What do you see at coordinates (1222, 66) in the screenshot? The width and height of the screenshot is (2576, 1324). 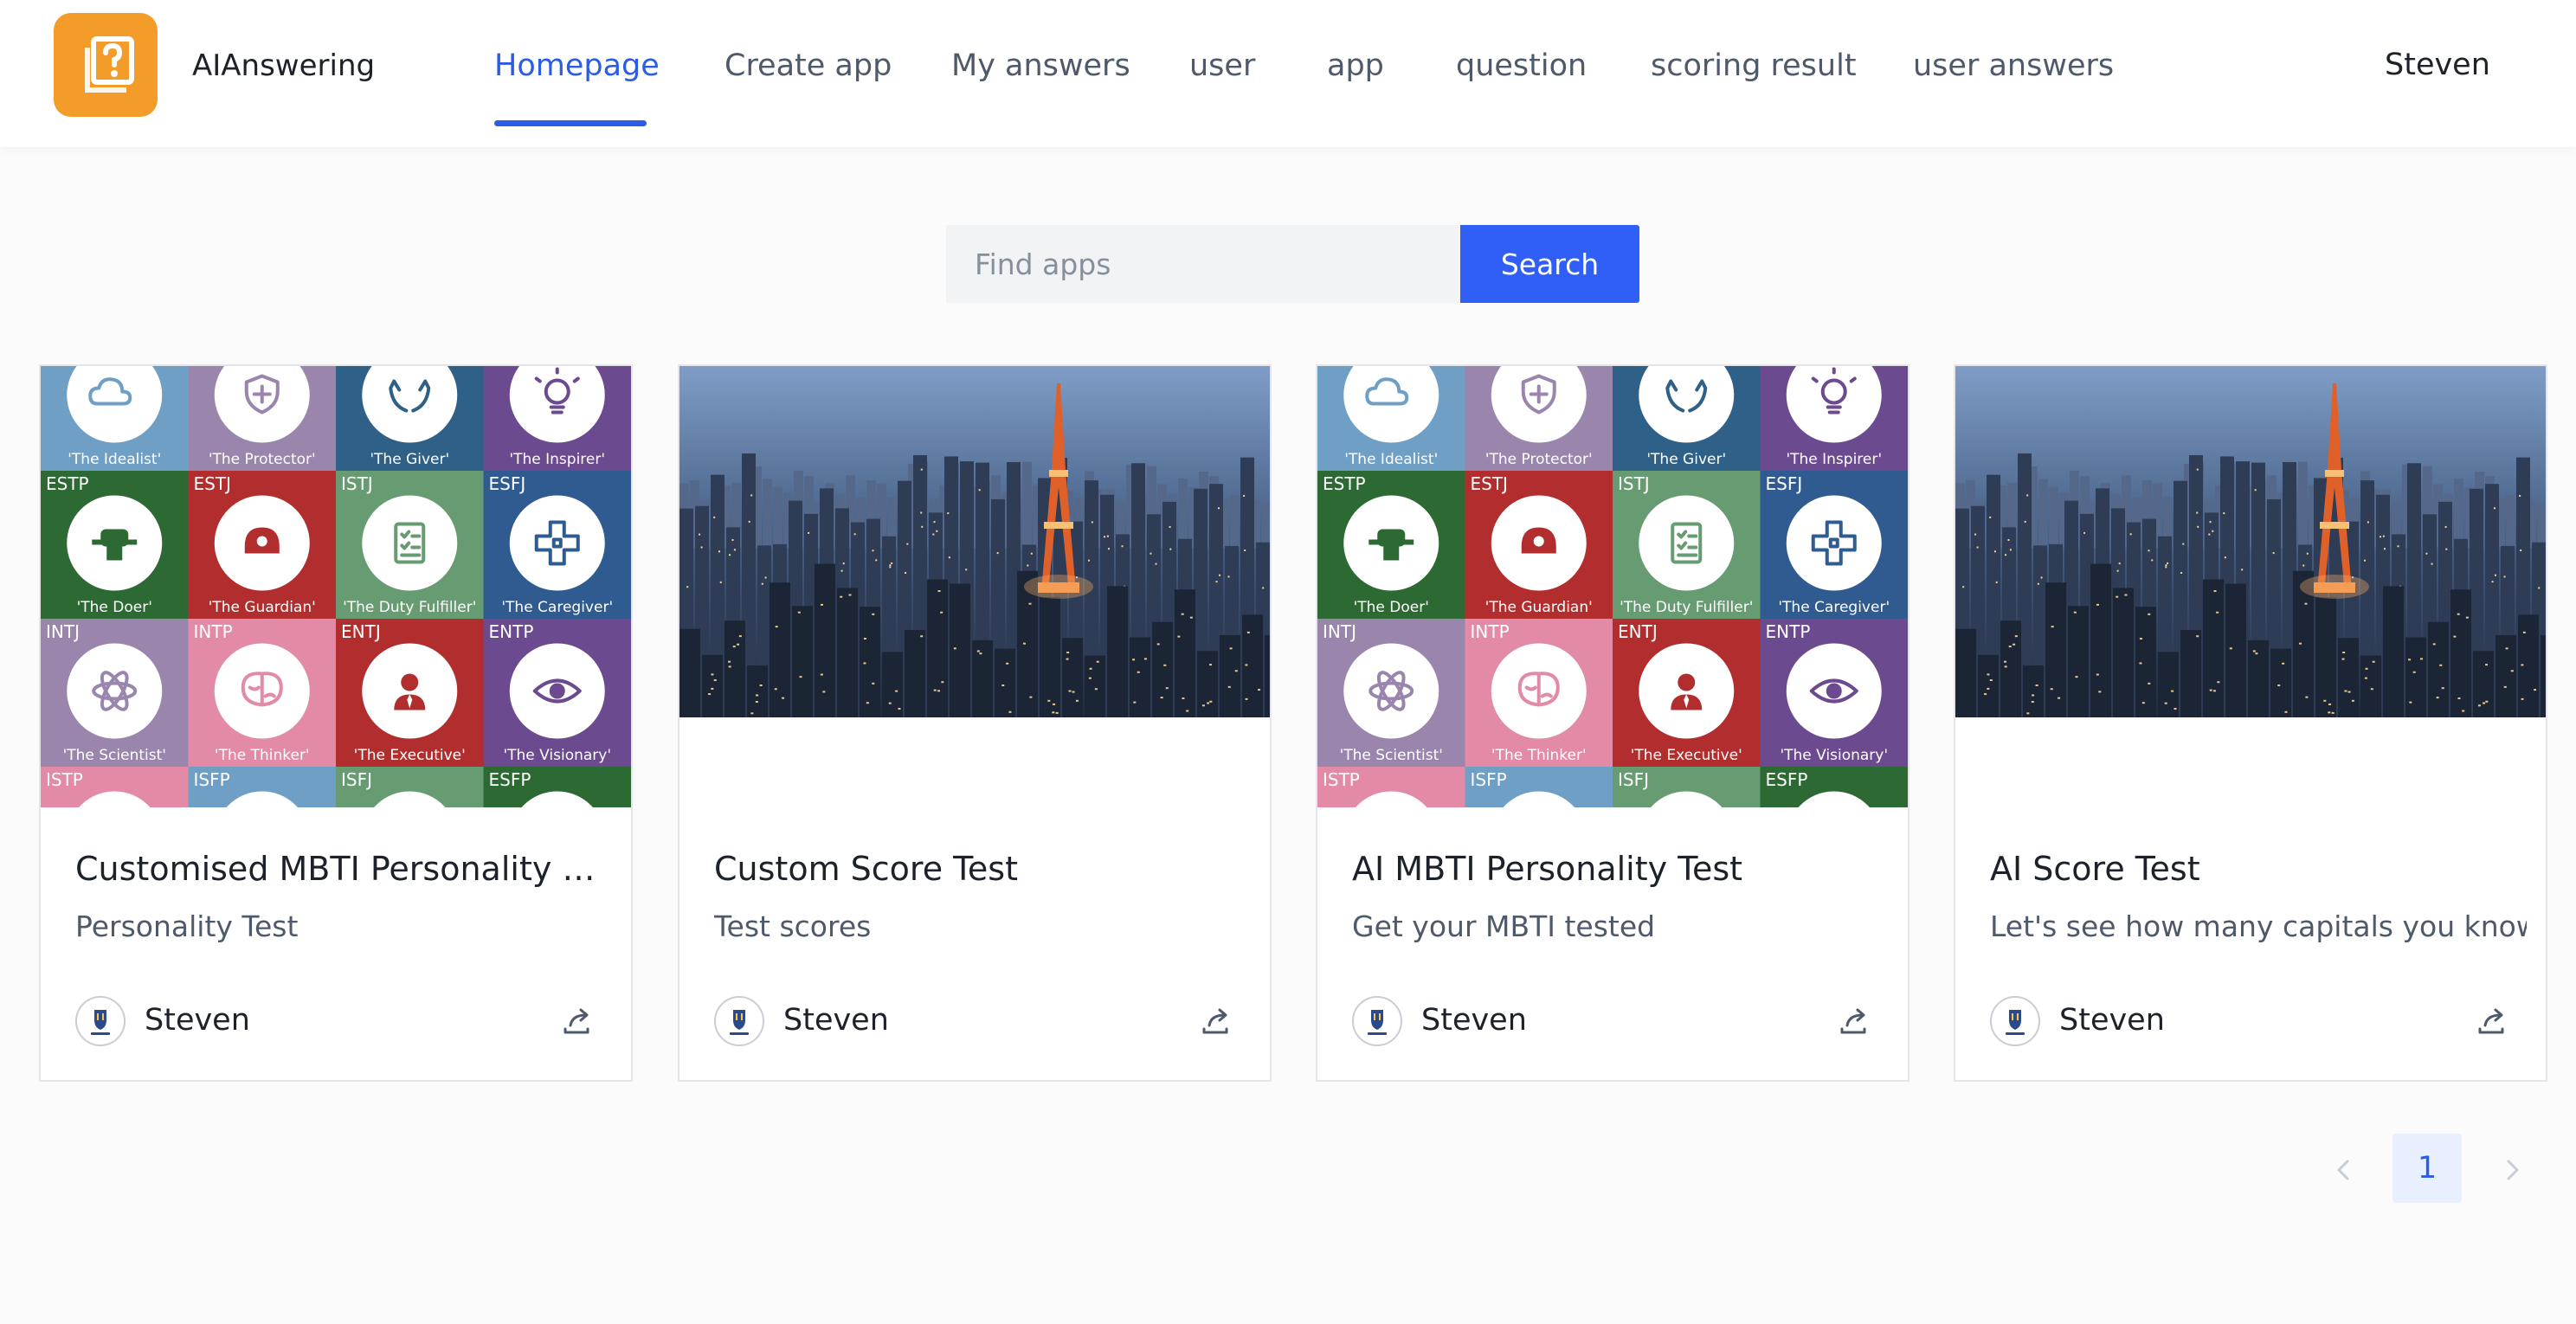 I see `nav-user: user` at bounding box center [1222, 66].